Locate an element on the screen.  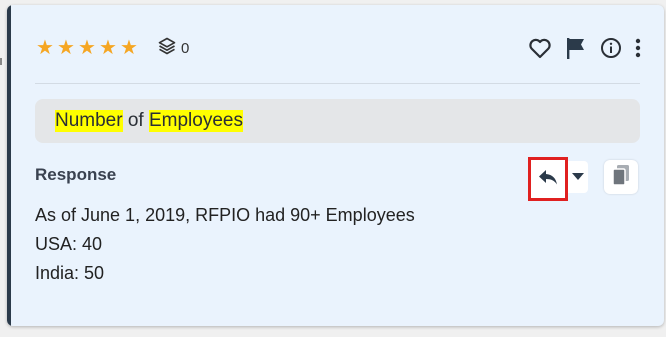
question-highlight: Number is located at coordinates (89, 121).